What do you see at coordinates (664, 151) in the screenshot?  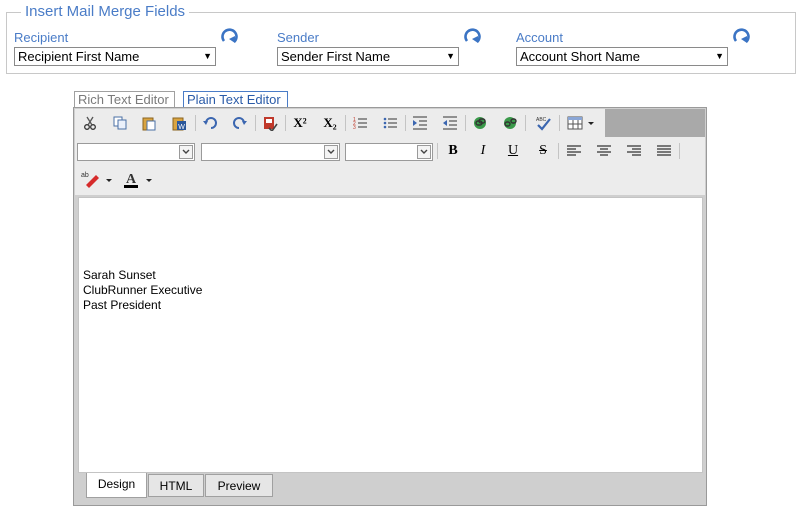 I see `align-justify-icon` at bounding box center [664, 151].